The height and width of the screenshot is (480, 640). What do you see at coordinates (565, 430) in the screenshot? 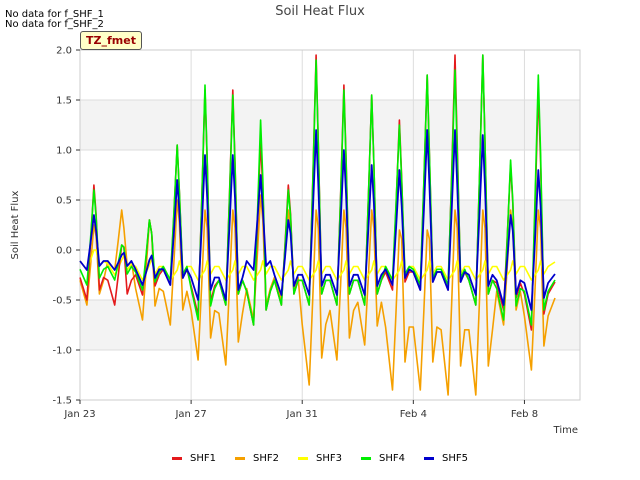
I see `x-axis-label: Time` at bounding box center [565, 430].